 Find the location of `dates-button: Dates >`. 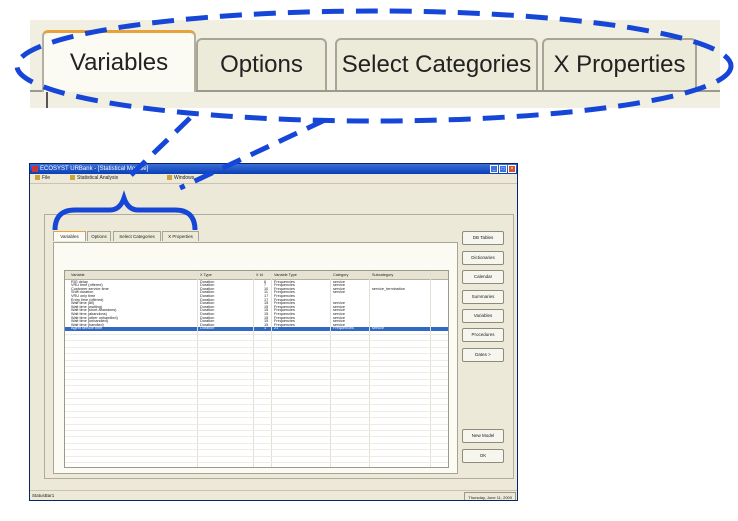

dates-button: Dates > is located at coordinates (483, 355).